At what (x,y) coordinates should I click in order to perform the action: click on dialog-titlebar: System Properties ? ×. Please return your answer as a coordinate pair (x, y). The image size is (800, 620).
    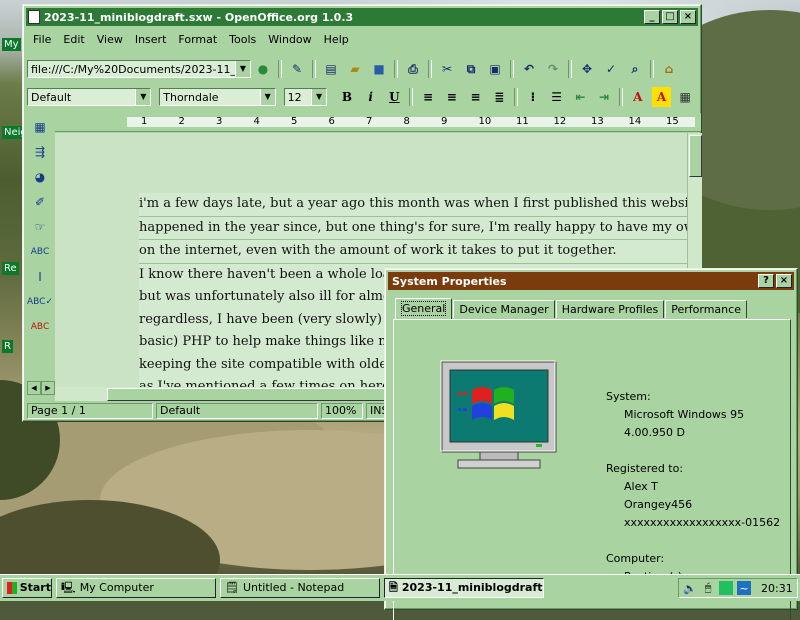
    Looking at the image, I should click on (591, 281).